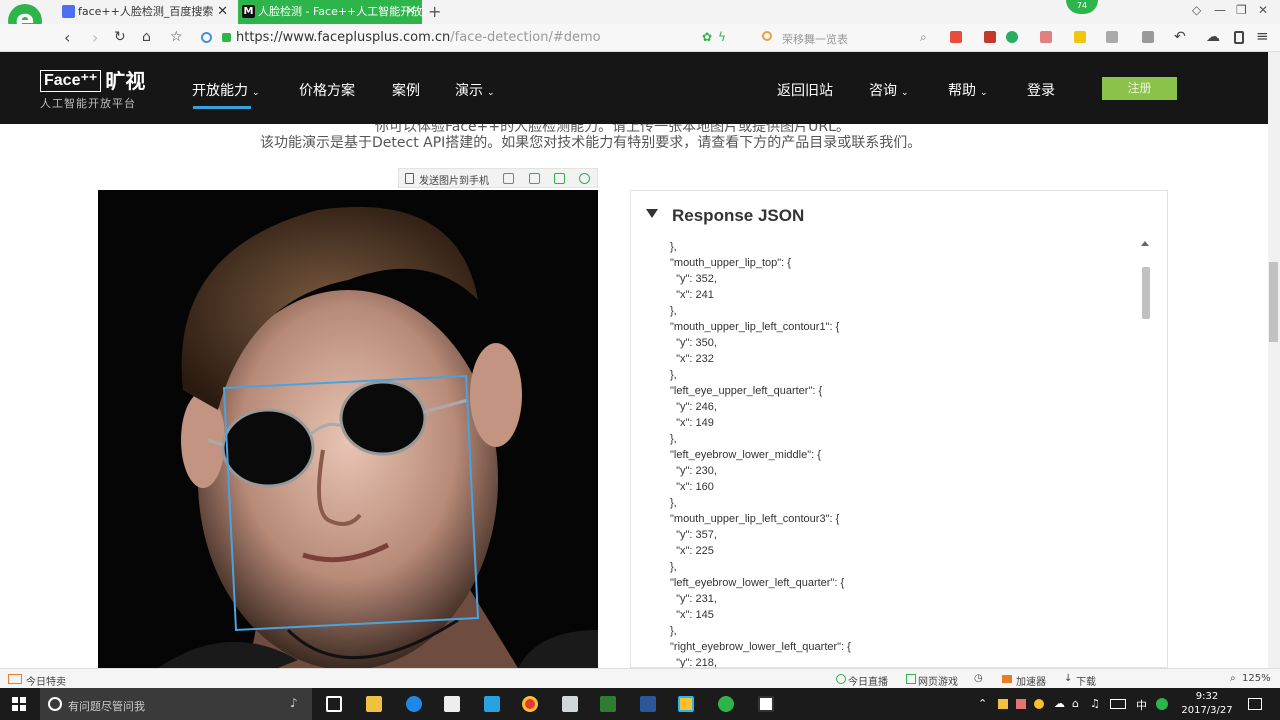  What do you see at coordinates (1220, 10) in the screenshot?
I see `minimize-button: —` at bounding box center [1220, 10].